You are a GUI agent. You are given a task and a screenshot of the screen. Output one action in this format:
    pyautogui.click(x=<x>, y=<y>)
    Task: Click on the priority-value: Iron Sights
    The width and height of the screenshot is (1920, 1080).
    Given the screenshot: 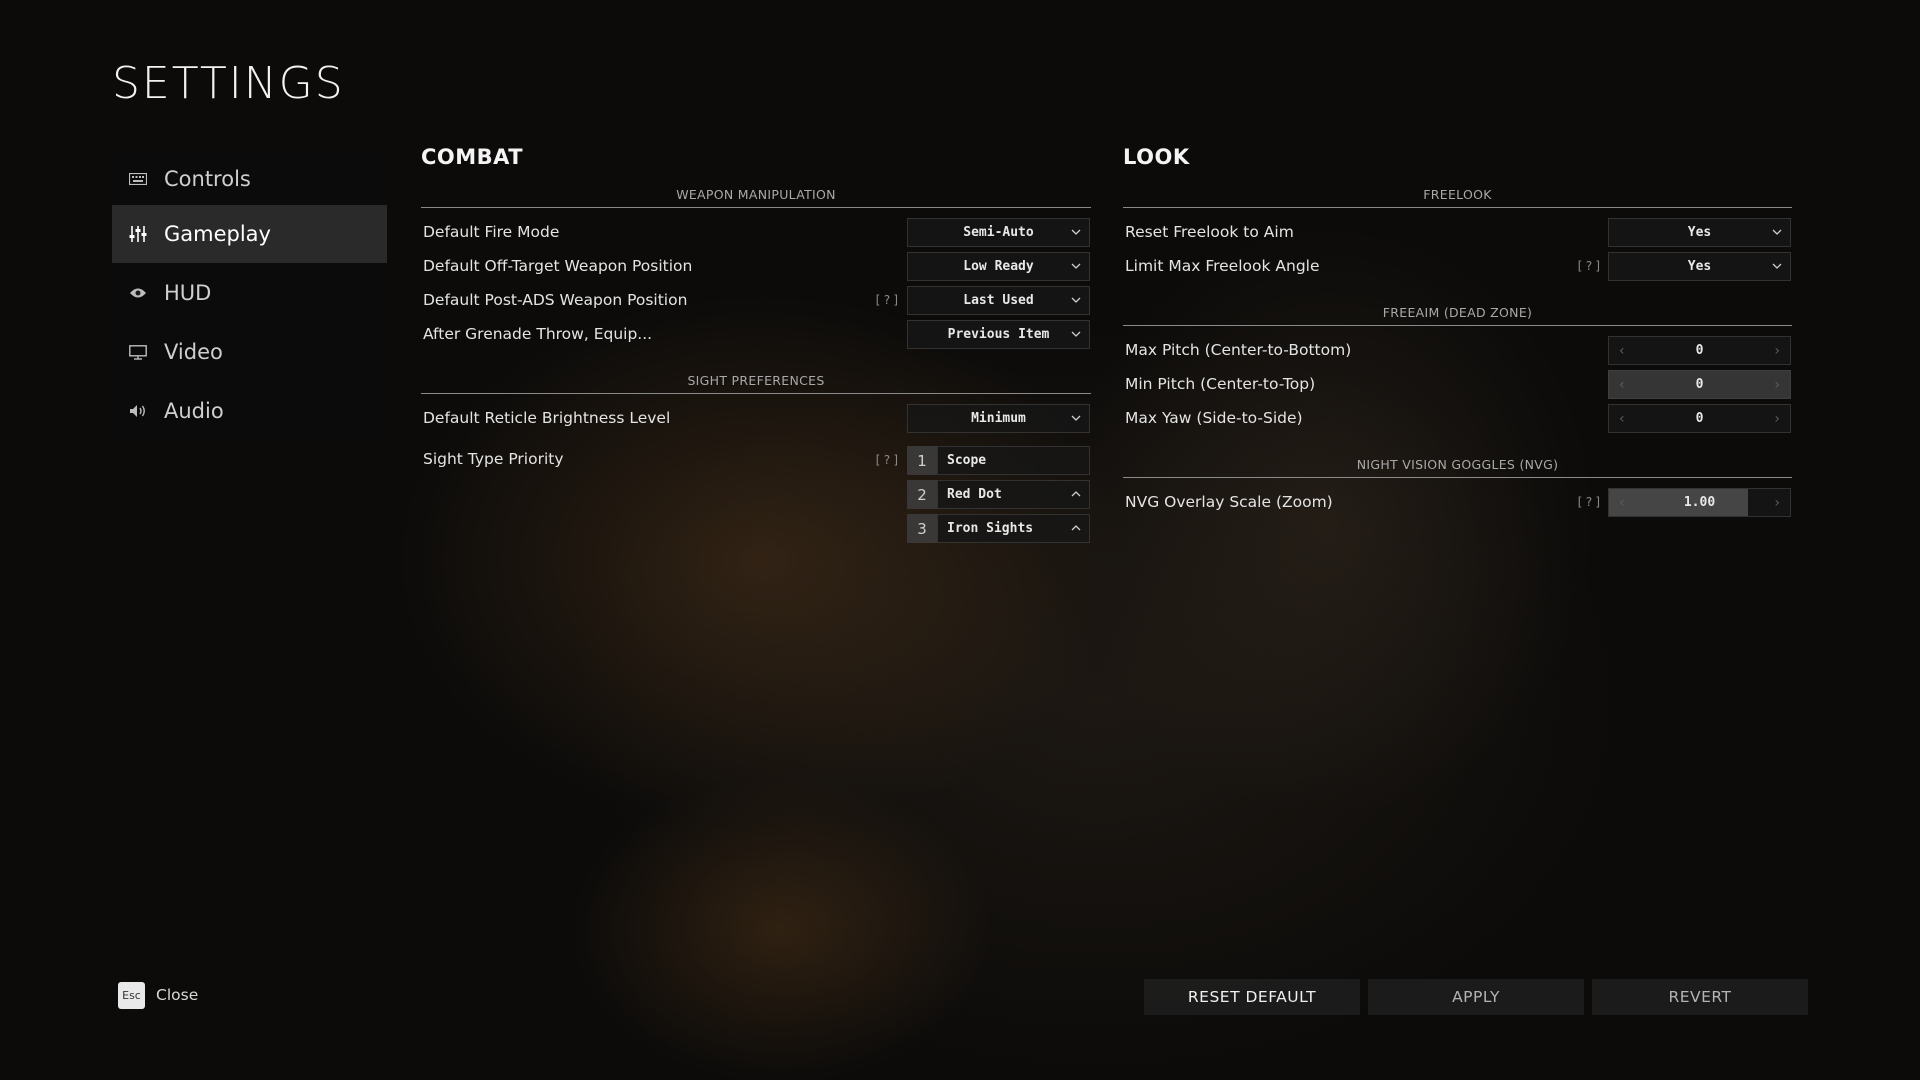 What is the action you would take?
    pyautogui.click(x=990, y=528)
    